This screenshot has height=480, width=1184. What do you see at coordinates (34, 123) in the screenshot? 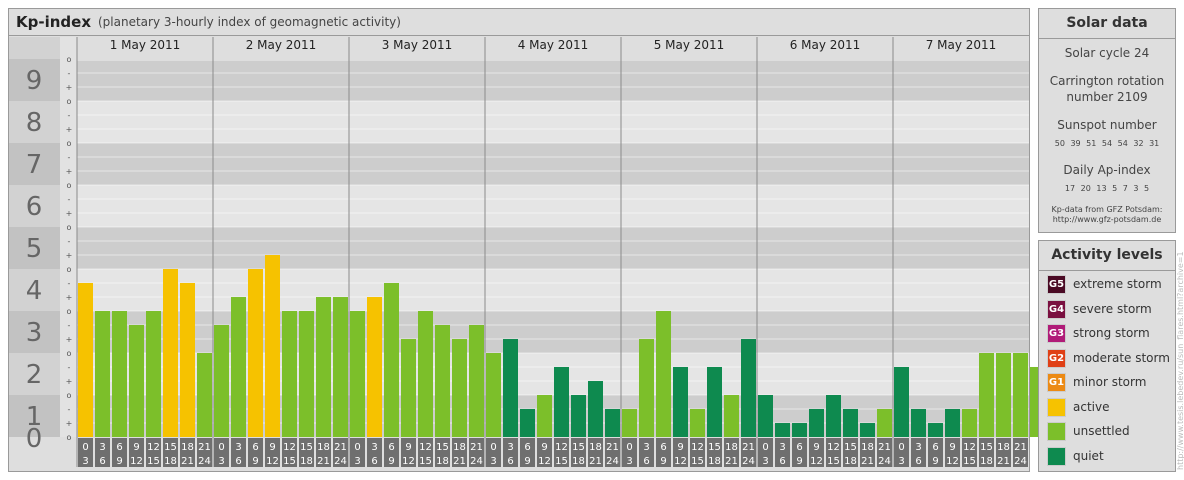
I see `y-tick-label: 8` at bounding box center [34, 123].